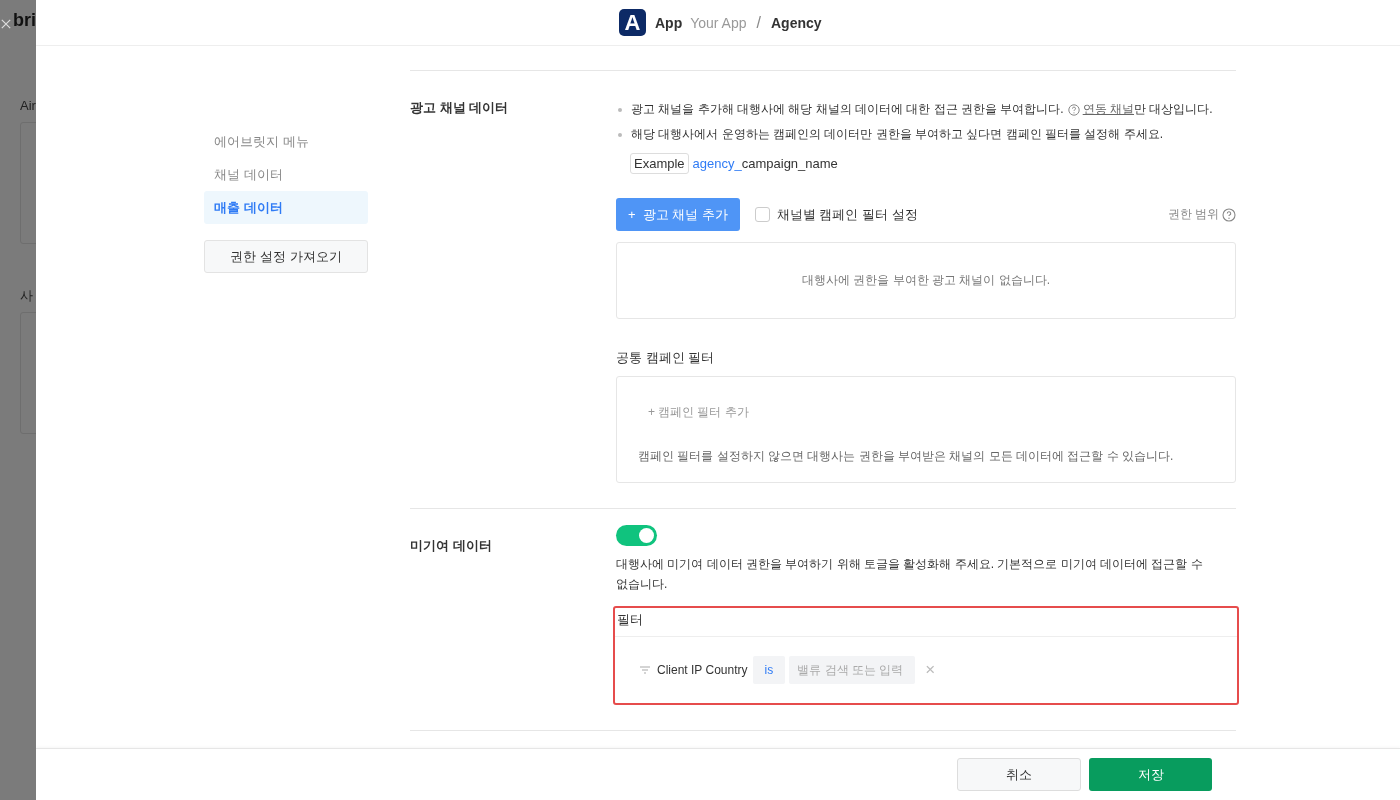 Image resolution: width=1400 pixels, height=800 pixels. I want to click on logo-text: bri, so click(24, 20).